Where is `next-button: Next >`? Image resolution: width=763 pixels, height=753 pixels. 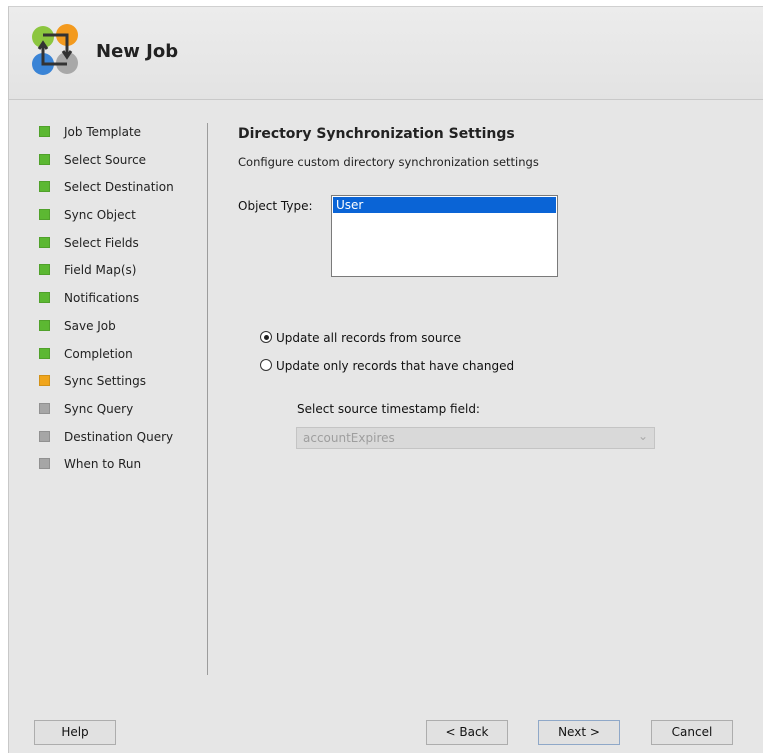 next-button: Next > is located at coordinates (579, 732).